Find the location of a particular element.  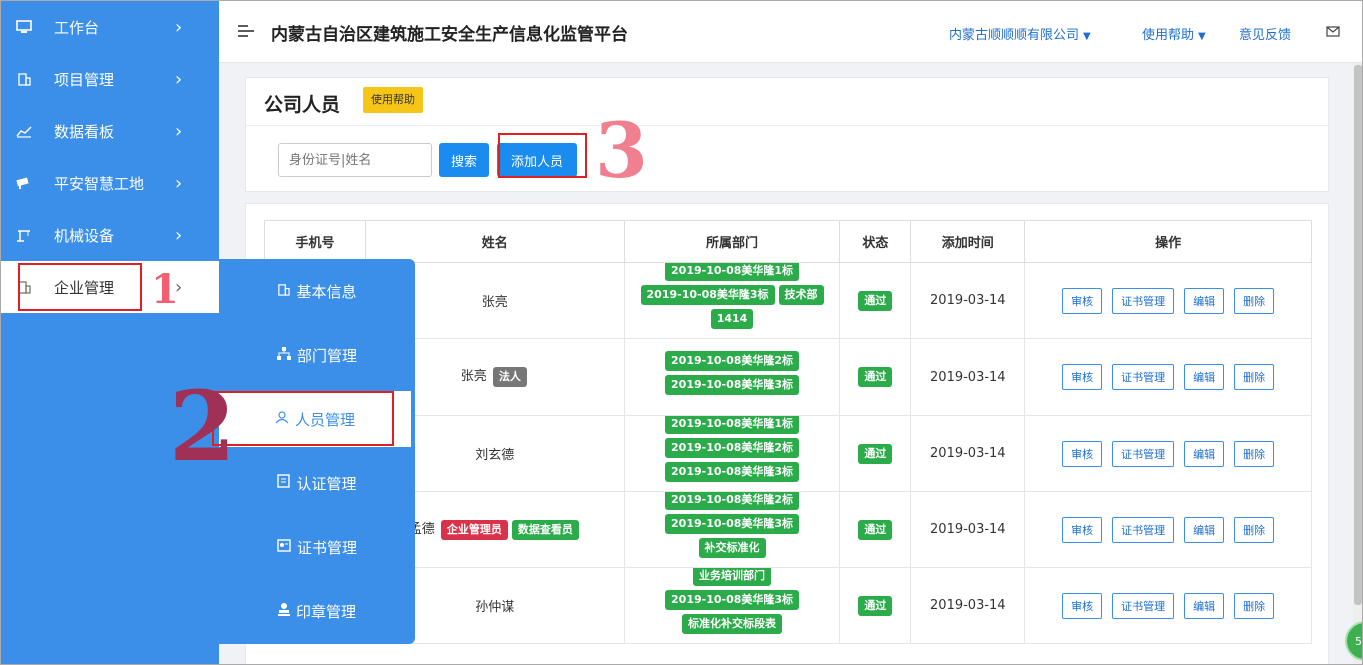

stamp-icon is located at coordinates (283, 611).